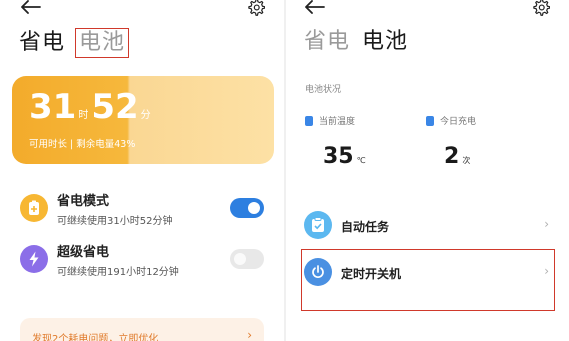 The height and width of the screenshot is (341, 569). I want to click on auto-task-label: 自动任务, so click(365, 227).